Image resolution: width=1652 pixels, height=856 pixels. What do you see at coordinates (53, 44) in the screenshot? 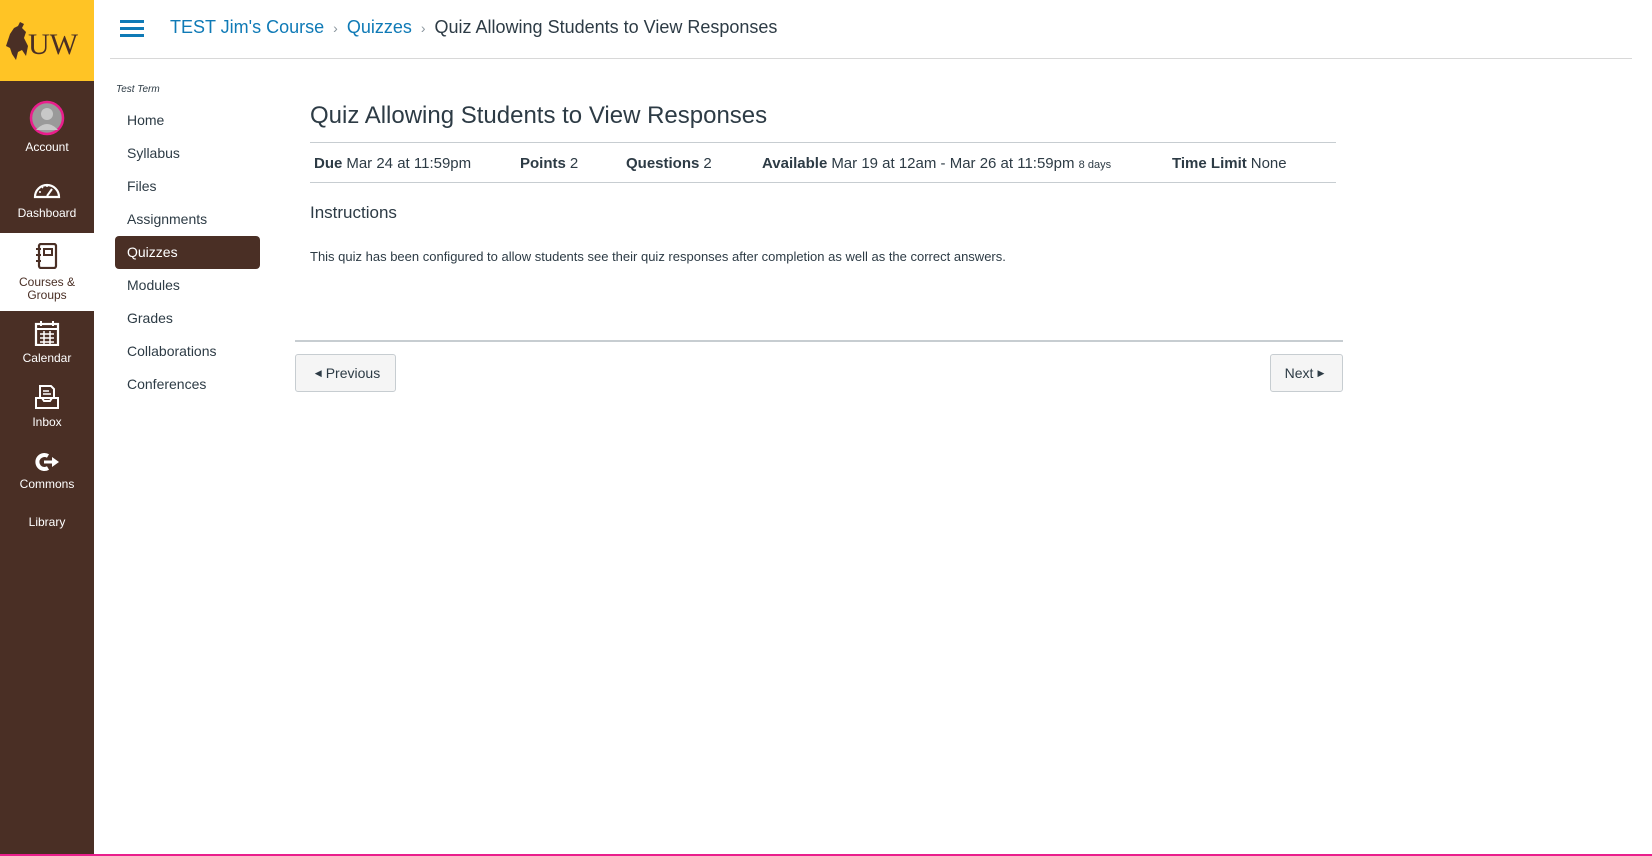
I see `svg-text: UW` at bounding box center [53, 44].